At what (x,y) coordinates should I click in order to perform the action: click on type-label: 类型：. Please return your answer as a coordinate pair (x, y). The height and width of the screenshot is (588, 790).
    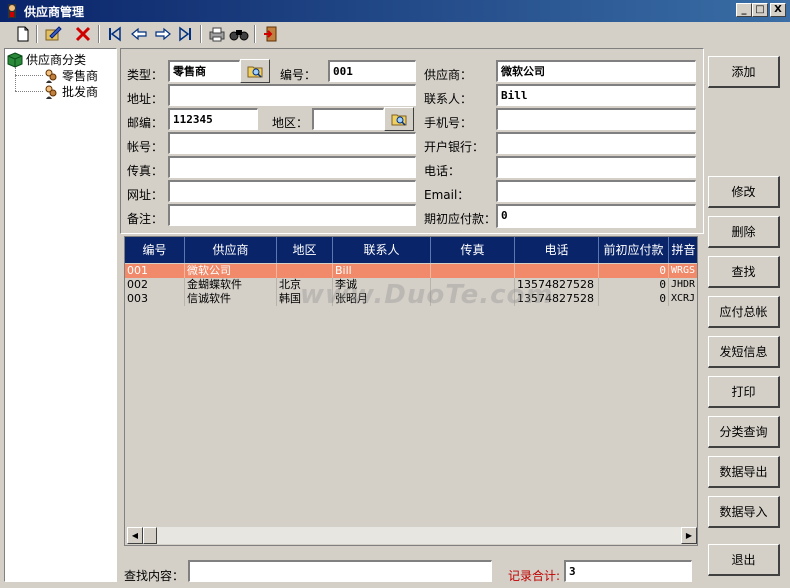
    Looking at the image, I should click on (145, 75).